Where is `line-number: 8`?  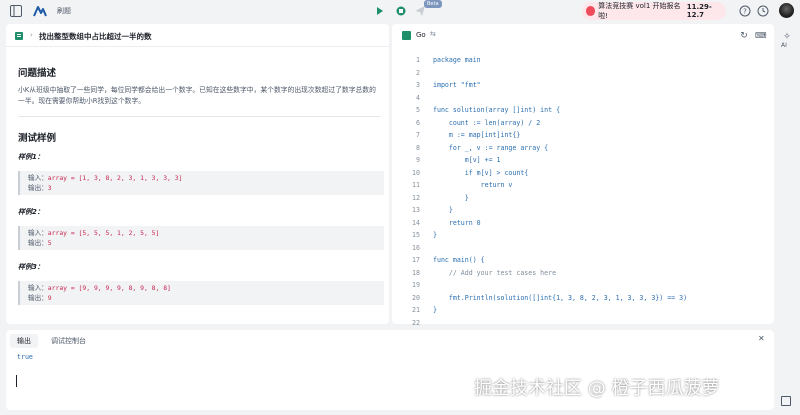 line-number: 8 is located at coordinates (418, 147).